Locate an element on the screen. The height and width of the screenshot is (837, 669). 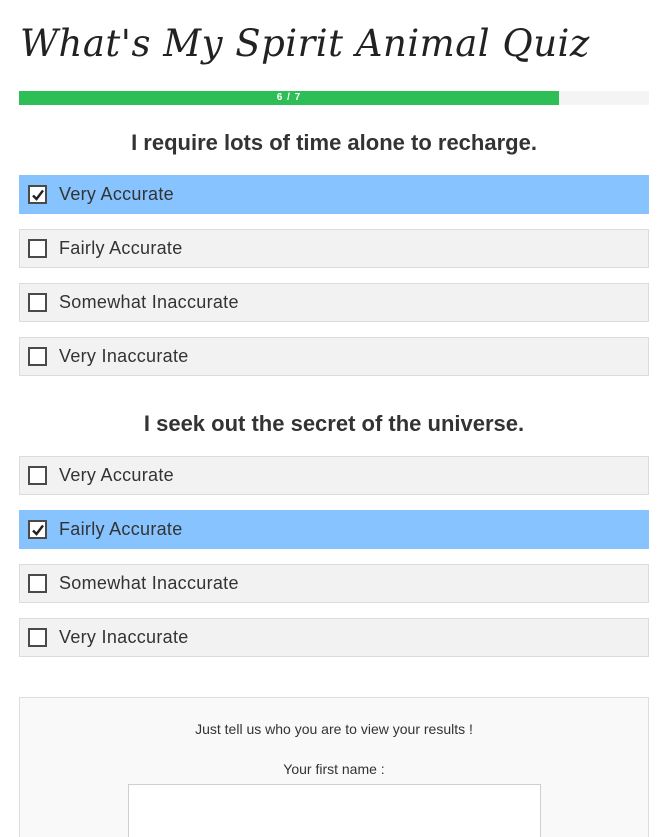
progress-label: 6 / 7 is located at coordinates (289, 97).